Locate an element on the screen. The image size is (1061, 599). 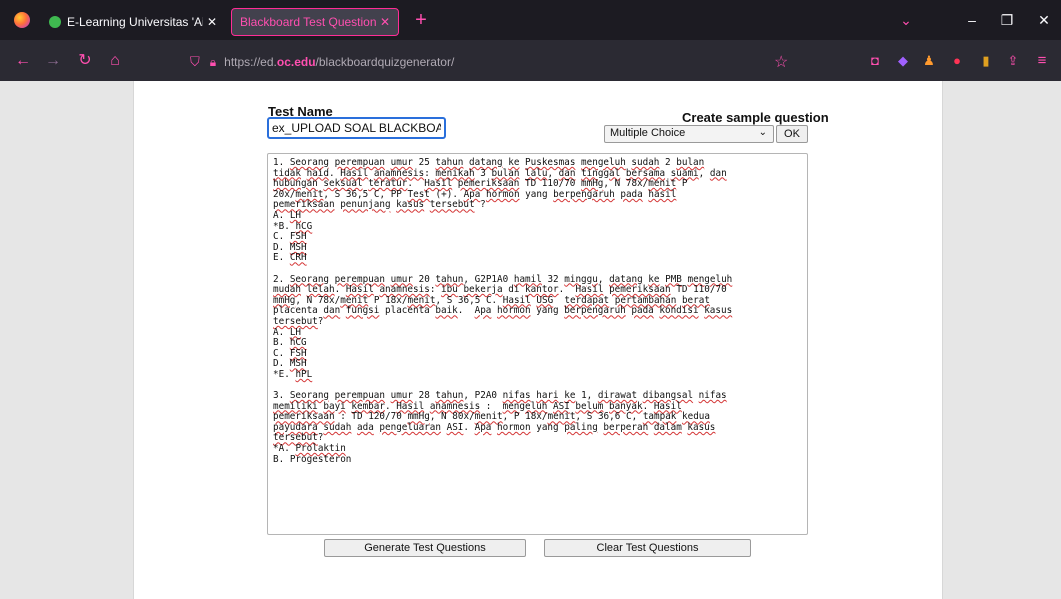
tab-blackboard-generator: Blackboard Test Question Generator ✕ is located at coordinates (315, 22).